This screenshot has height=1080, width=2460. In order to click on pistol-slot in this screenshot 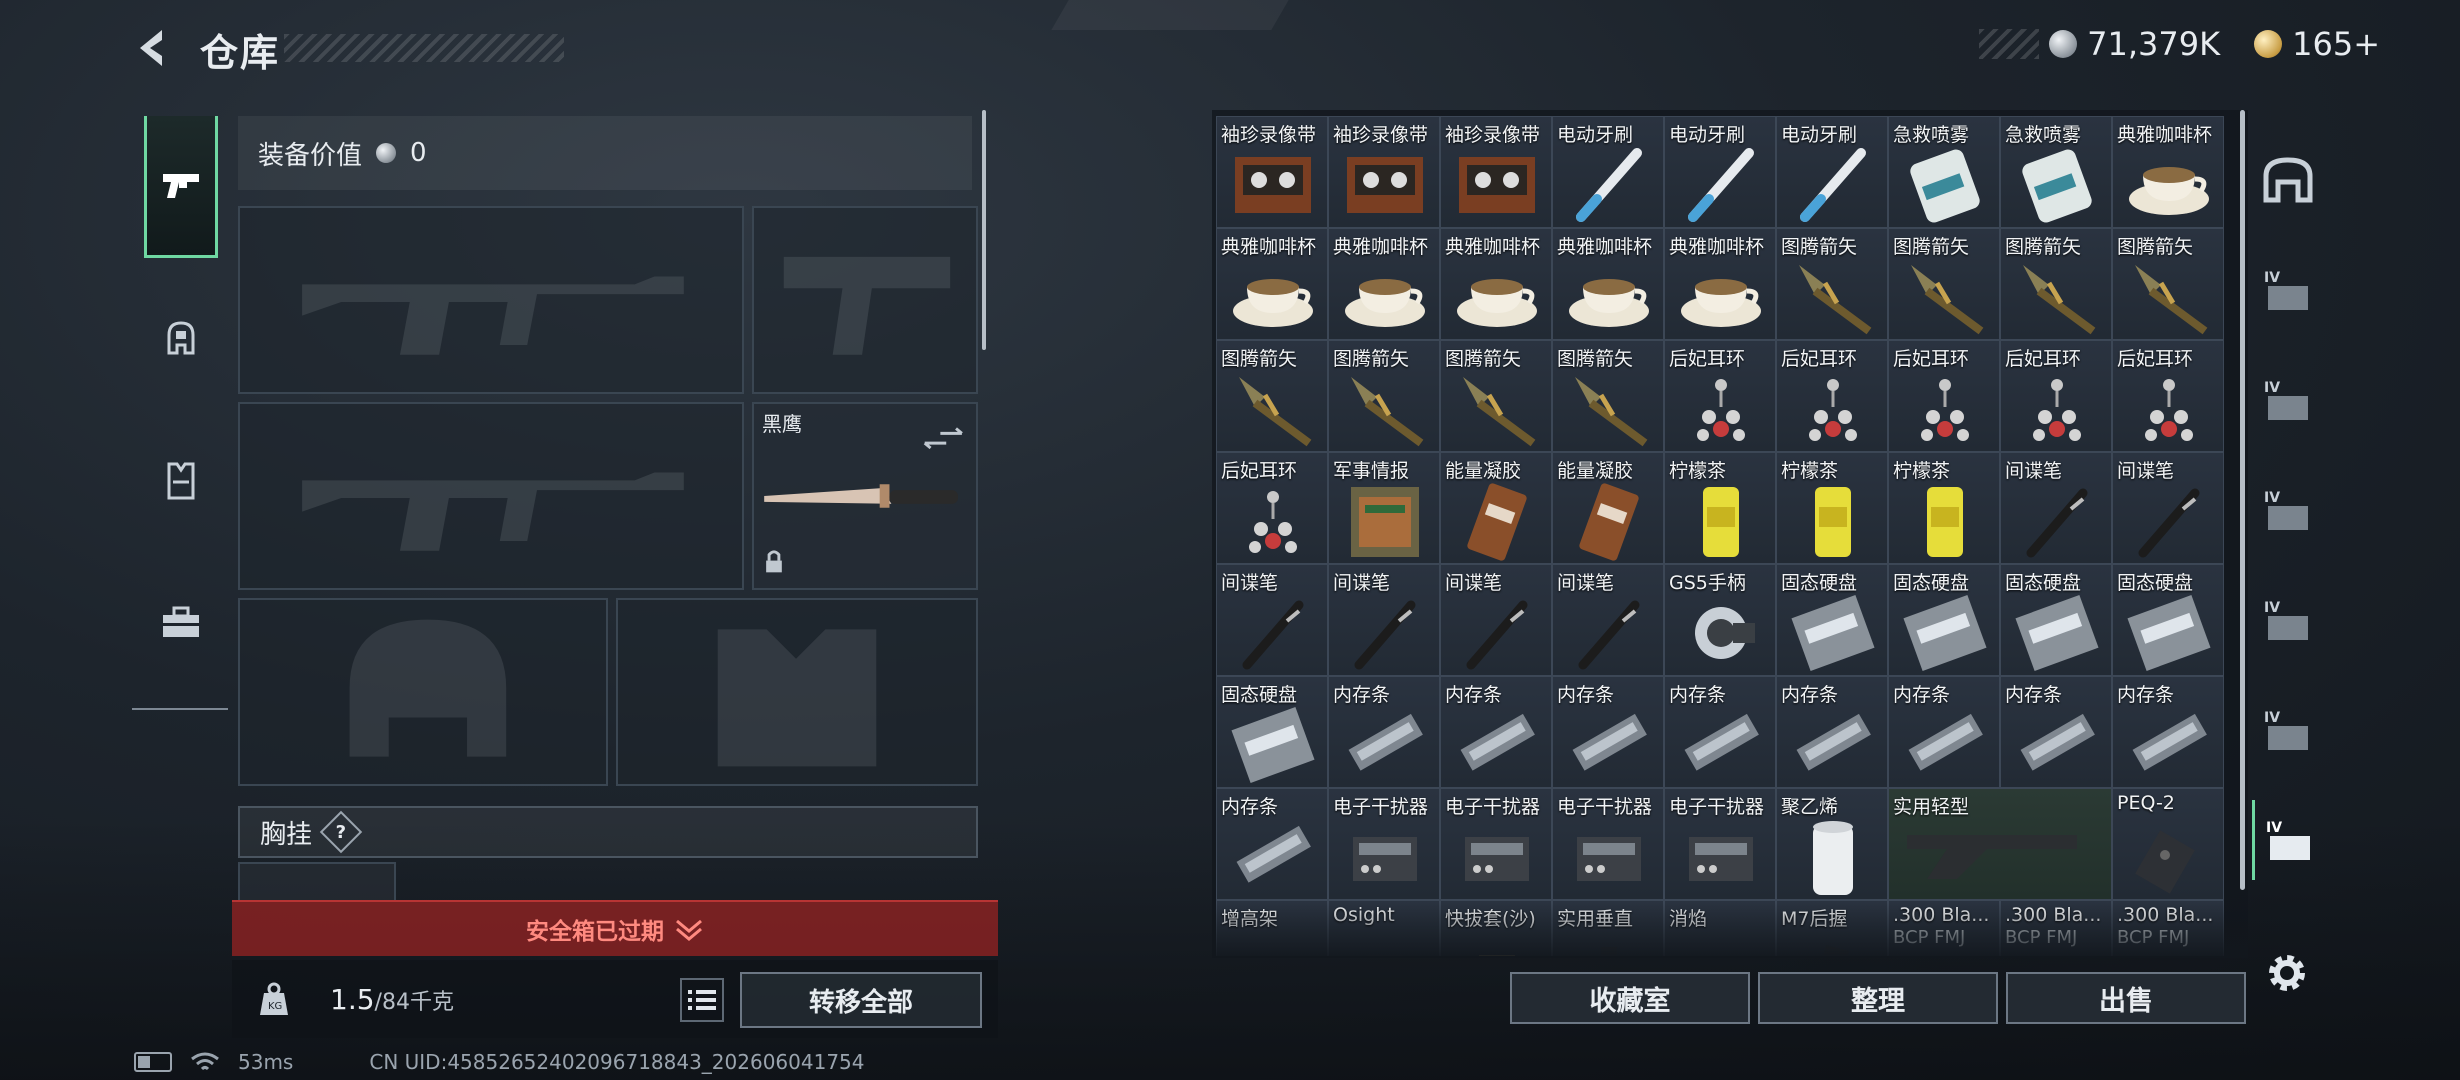, I will do `click(865, 300)`.